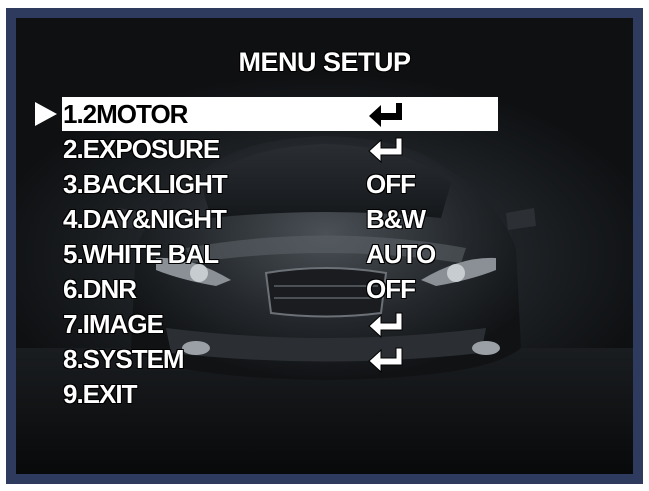 This screenshot has height=491, width=649. Describe the element at coordinates (324, 149) in the screenshot. I see `menu-item-exposure: 2.EXPOSURE` at that location.